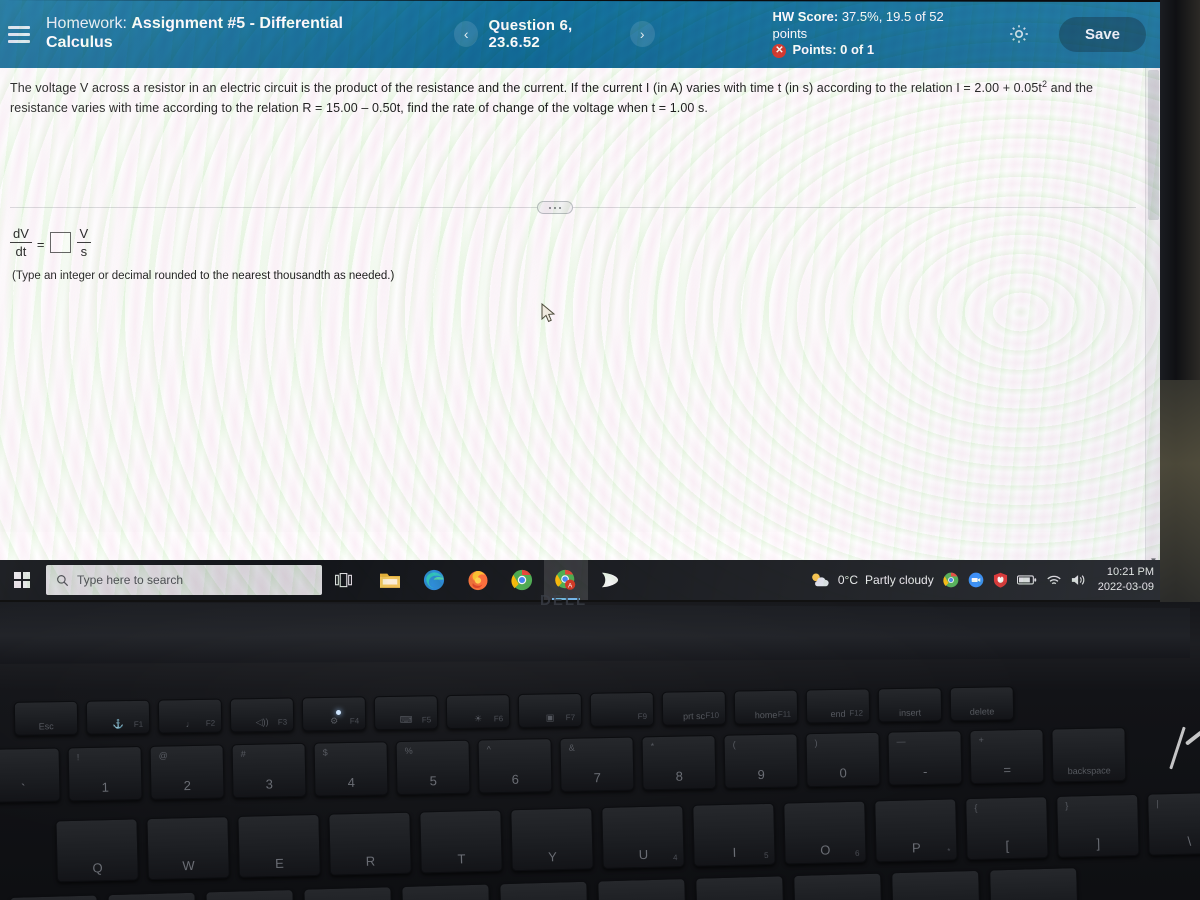 This screenshot has width=1200, height=900. What do you see at coordinates (187, 772) in the screenshot?
I see `key-2: @2` at bounding box center [187, 772].